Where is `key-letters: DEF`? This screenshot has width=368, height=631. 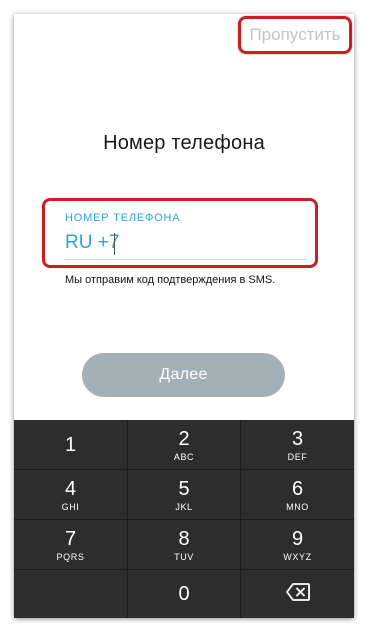 key-letters: DEF is located at coordinates (297, 456).